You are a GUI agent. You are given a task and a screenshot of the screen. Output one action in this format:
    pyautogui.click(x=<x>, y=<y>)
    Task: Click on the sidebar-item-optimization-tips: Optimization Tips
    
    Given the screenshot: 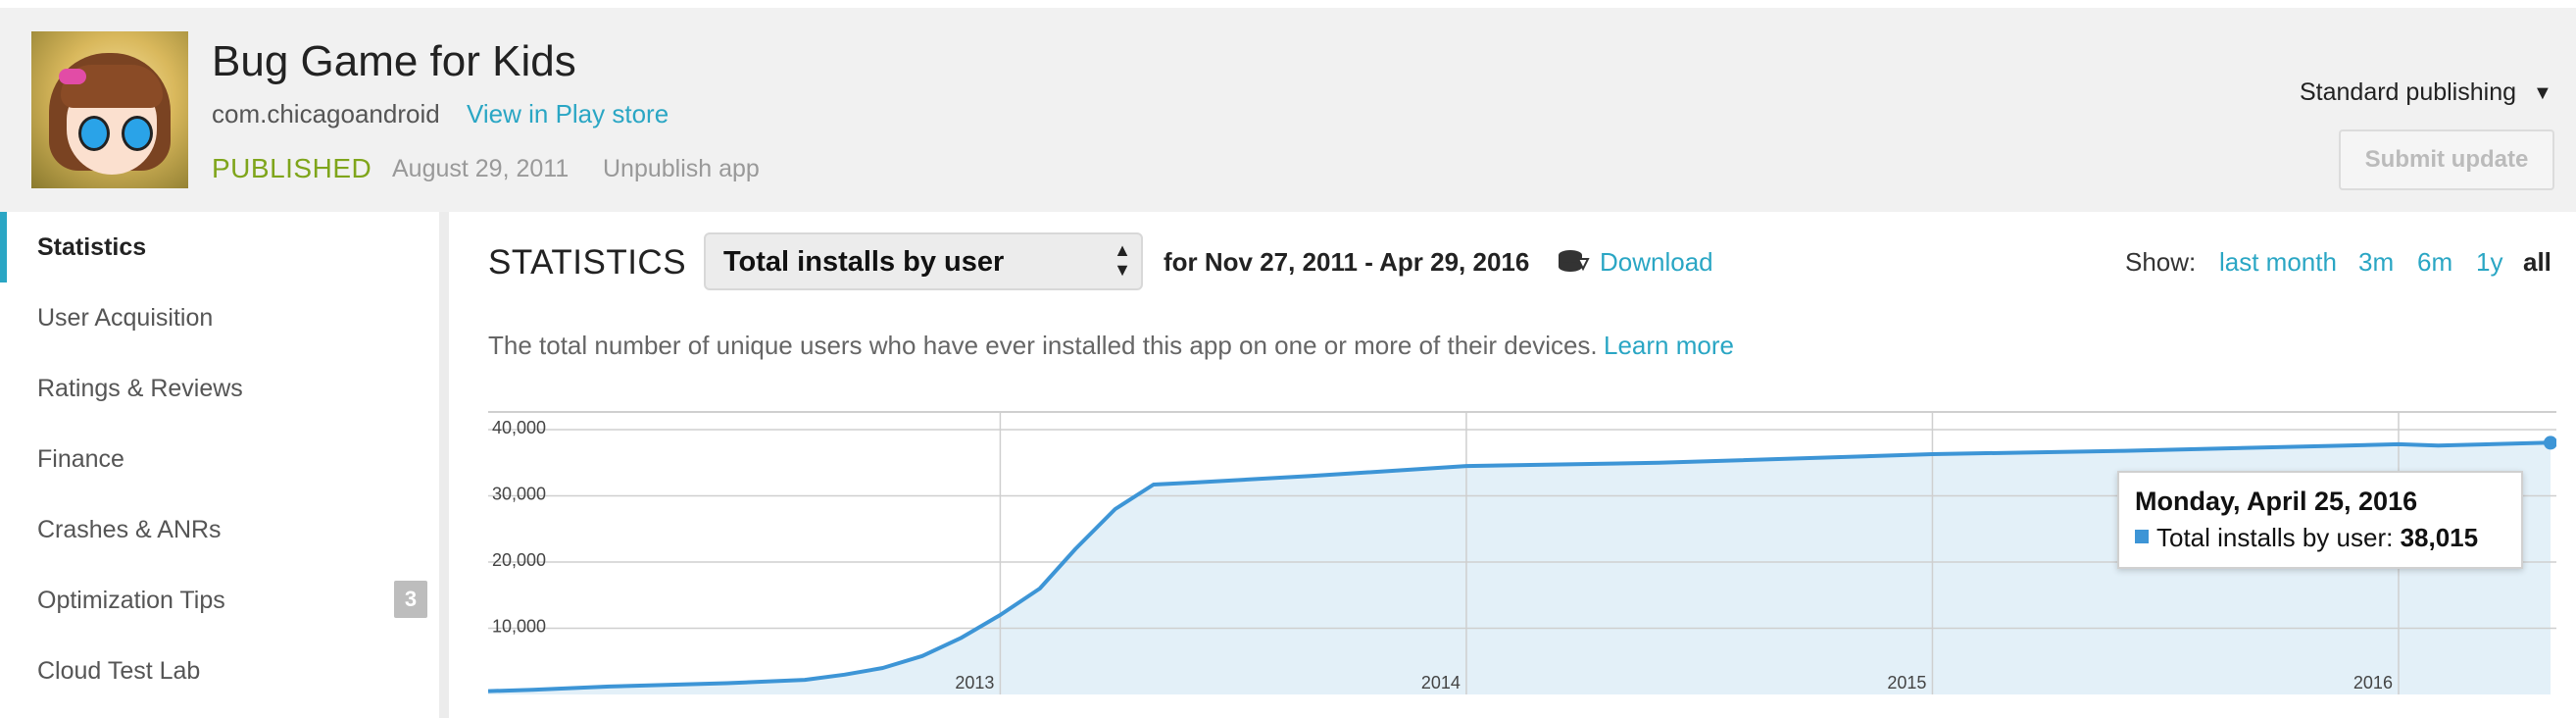 What is the action you would take?
    pyautogui.click(x=131, y=601)
    